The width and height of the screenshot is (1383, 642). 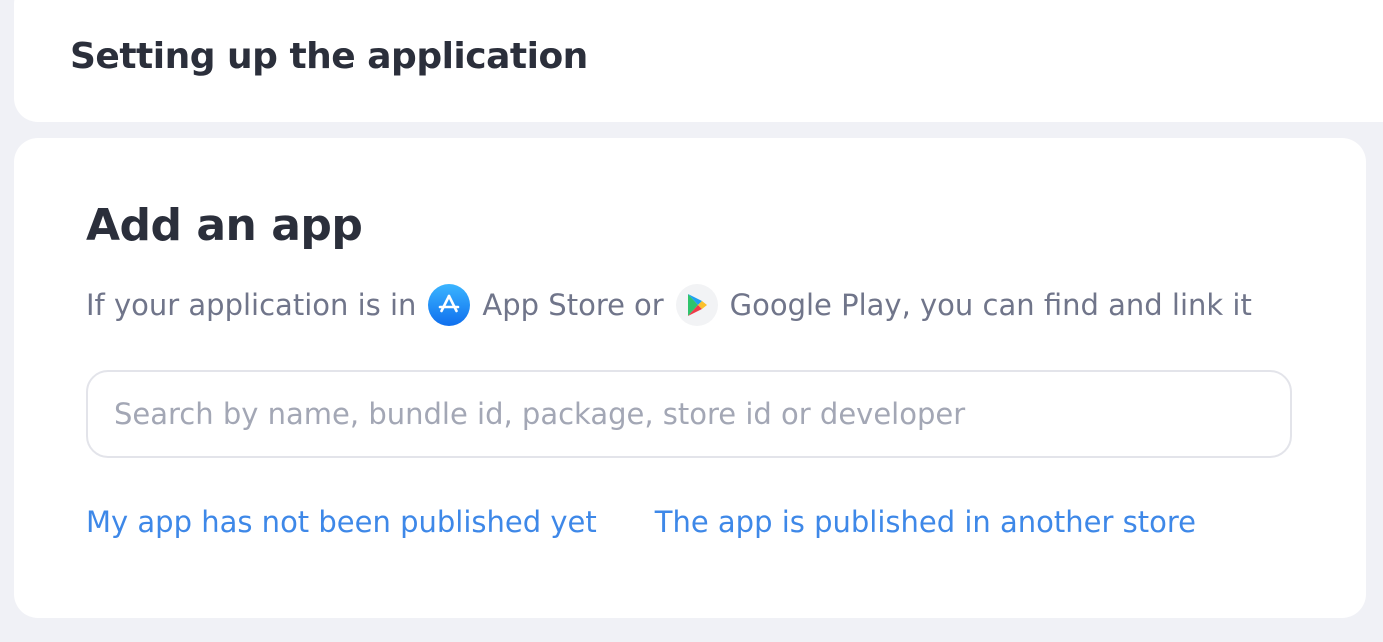 I want to click on app-search-box, so click(x=689, y=414).